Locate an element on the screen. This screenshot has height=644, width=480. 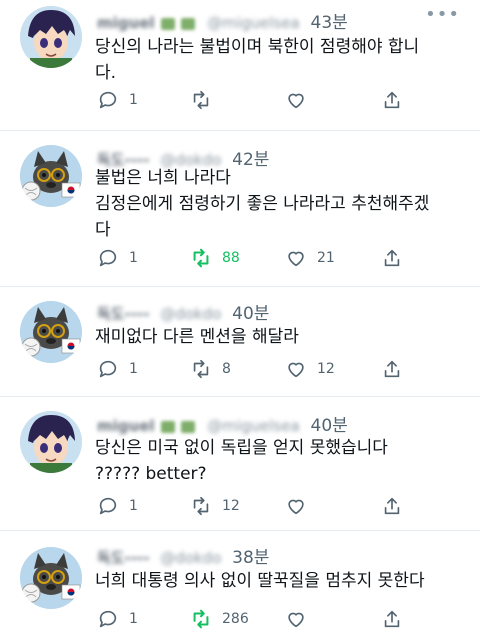
tweet-actions: 1 8 12 is located at coordinates (262, 369).